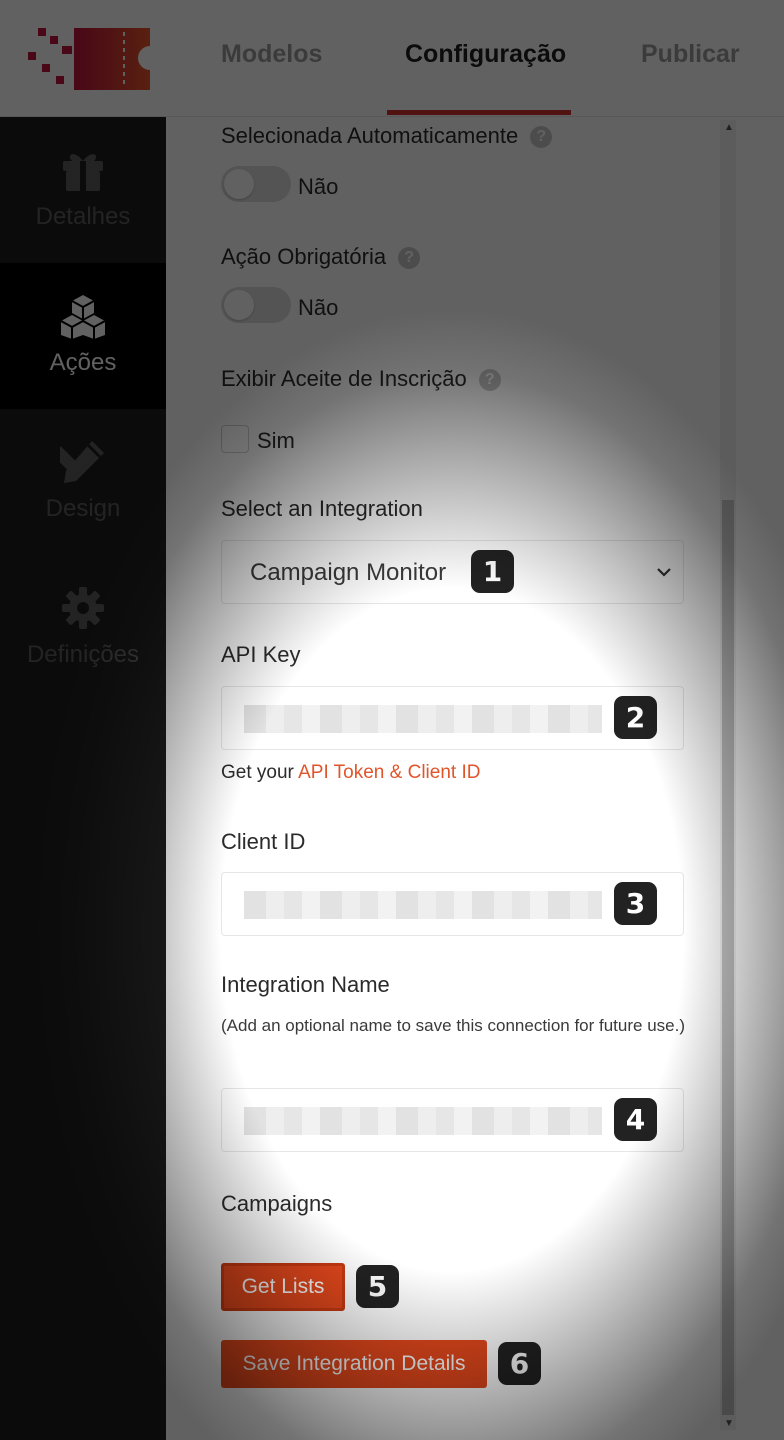 The height and width of the screenshot is (1440, 784). I want to click on sidebar-item-label: Detalhes, so click(83, 216).